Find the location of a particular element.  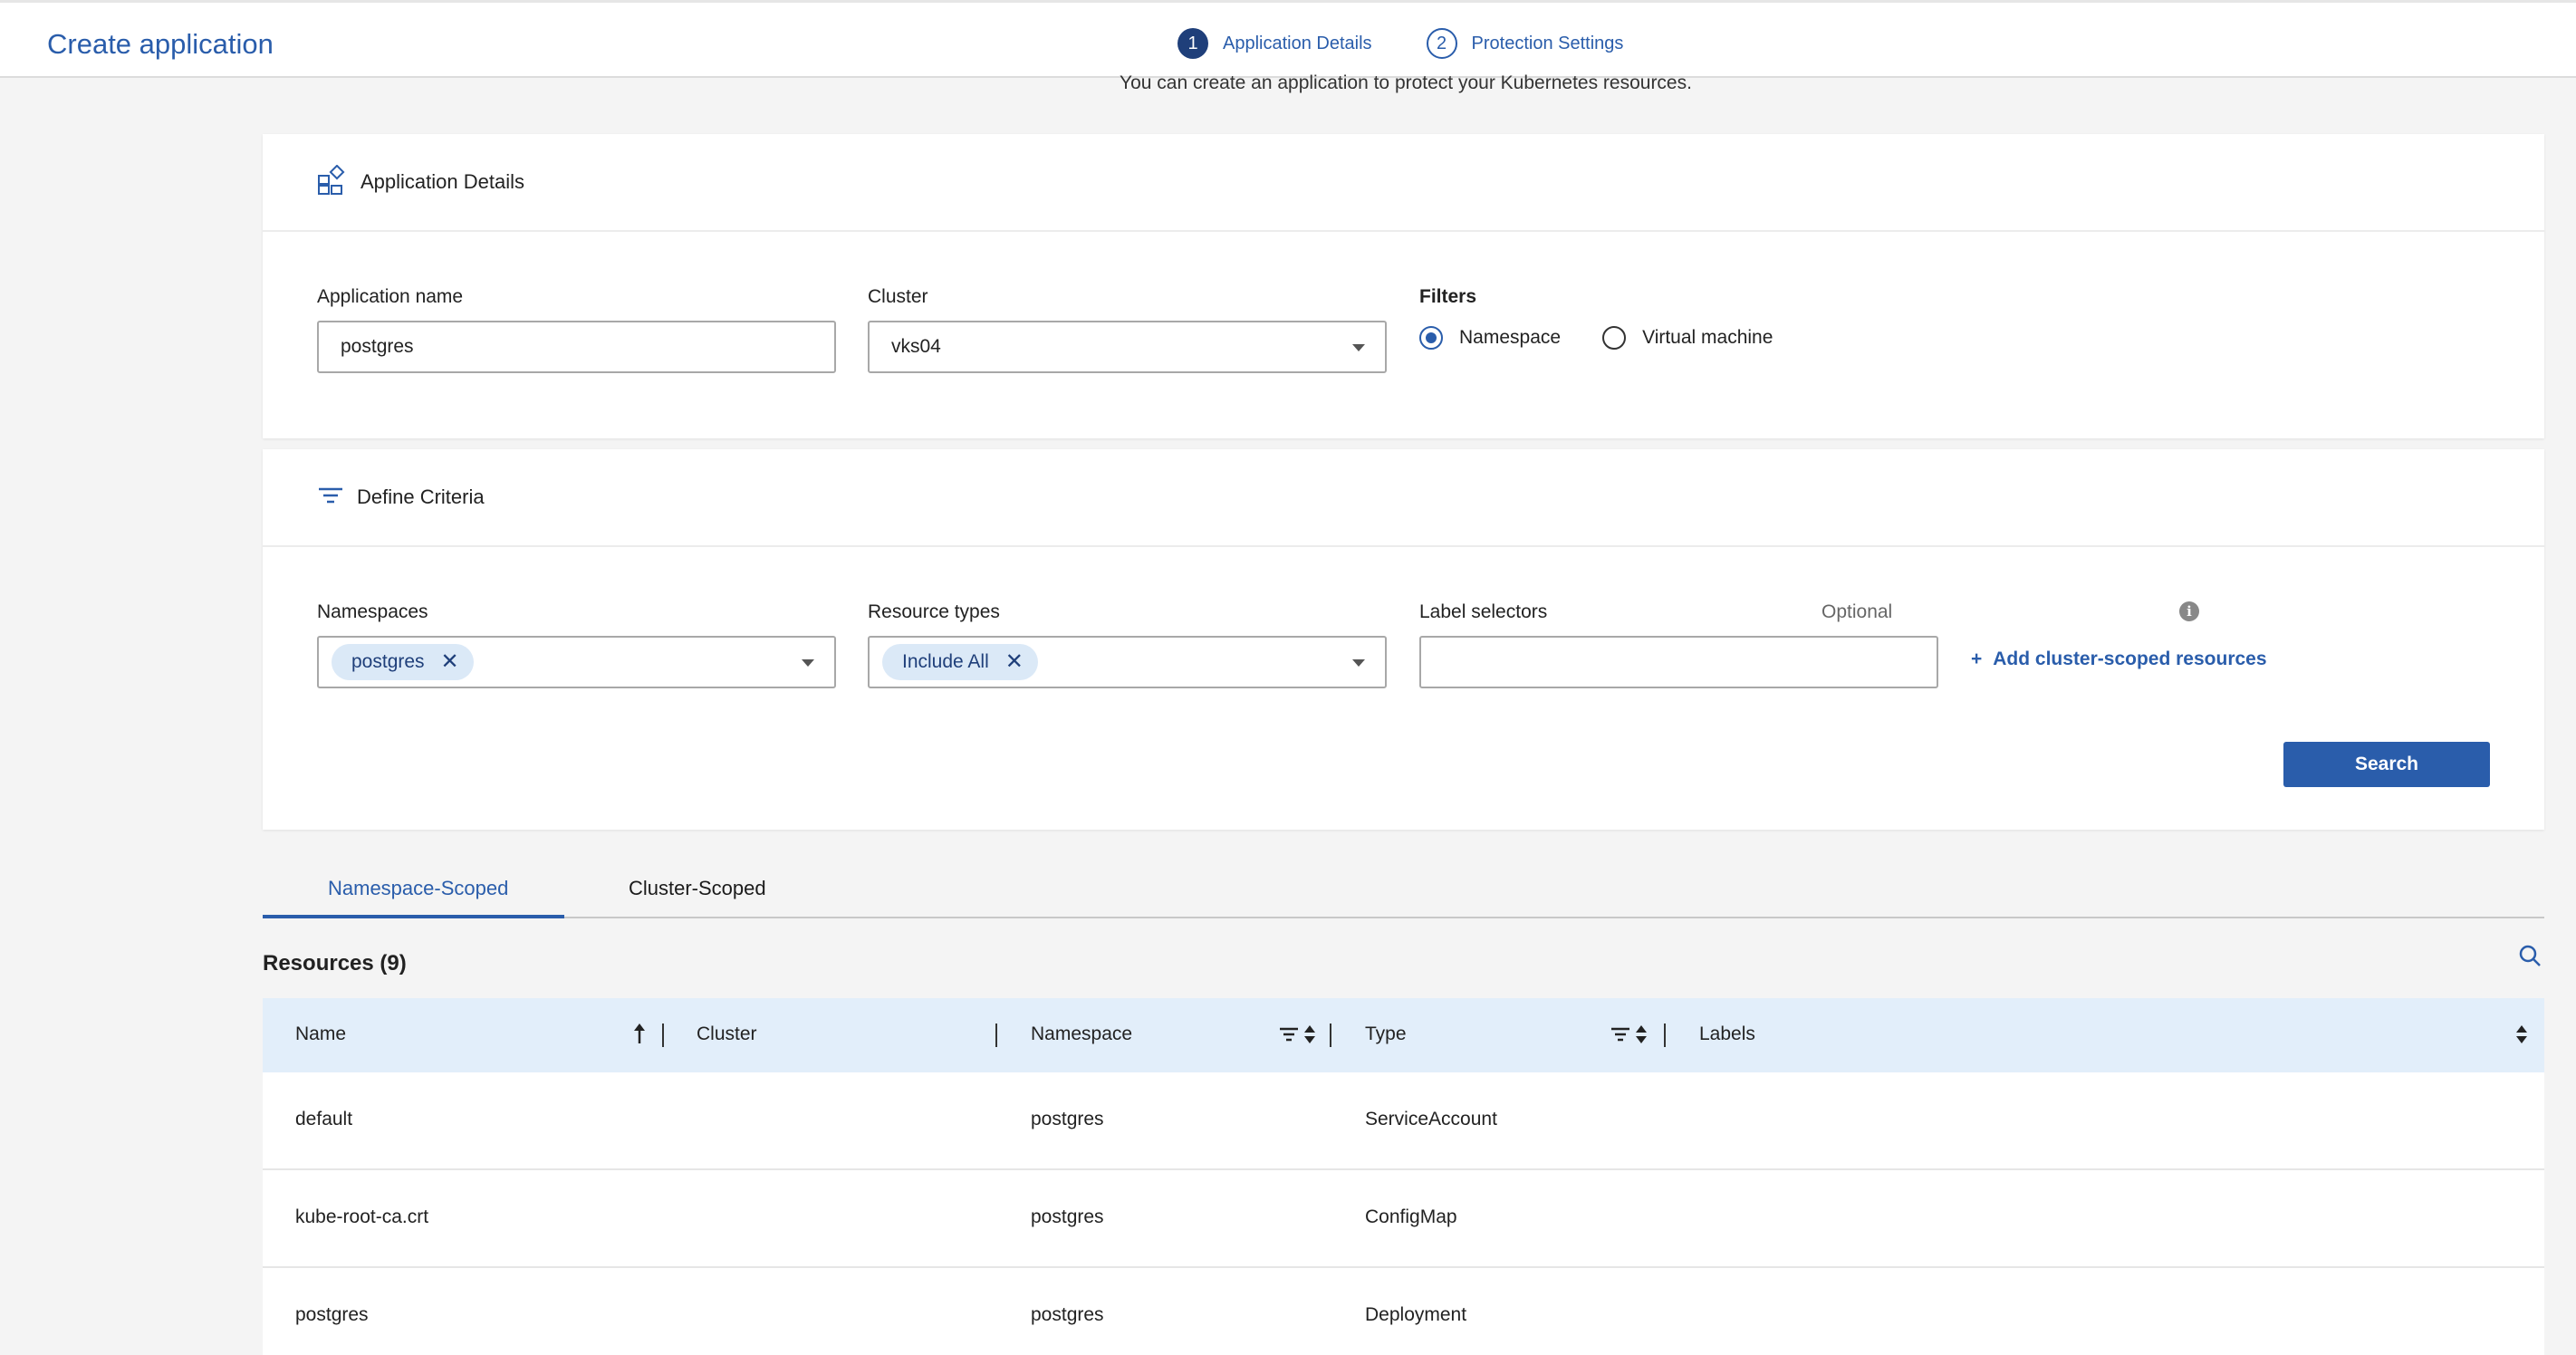

info-icon: i is located at coordinates (2189, 611).